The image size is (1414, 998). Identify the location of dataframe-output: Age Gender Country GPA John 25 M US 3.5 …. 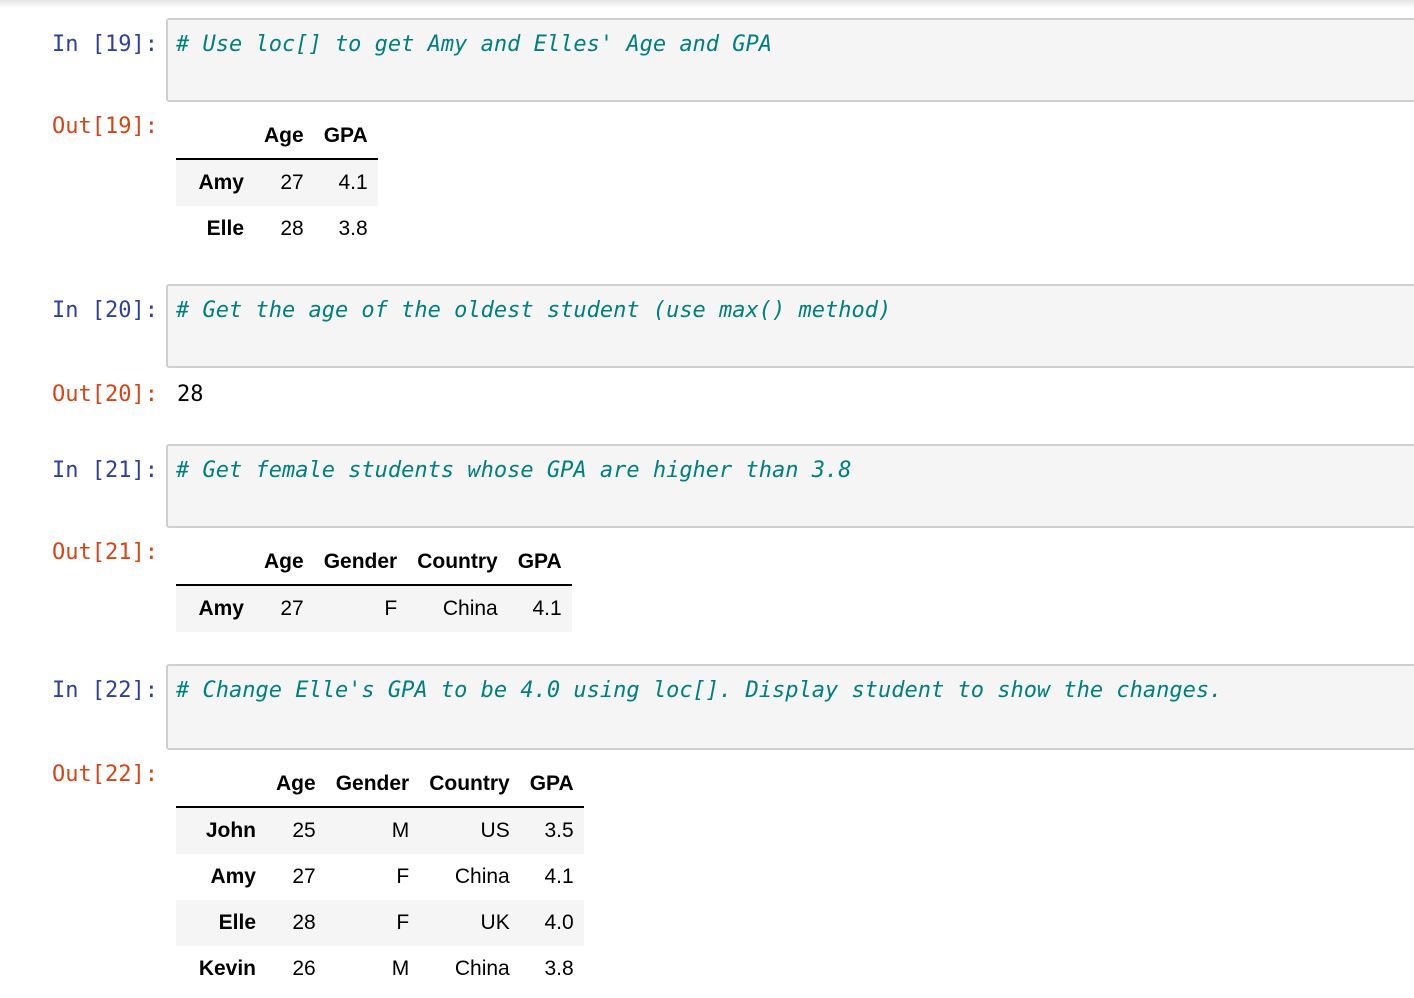
(380, 877).